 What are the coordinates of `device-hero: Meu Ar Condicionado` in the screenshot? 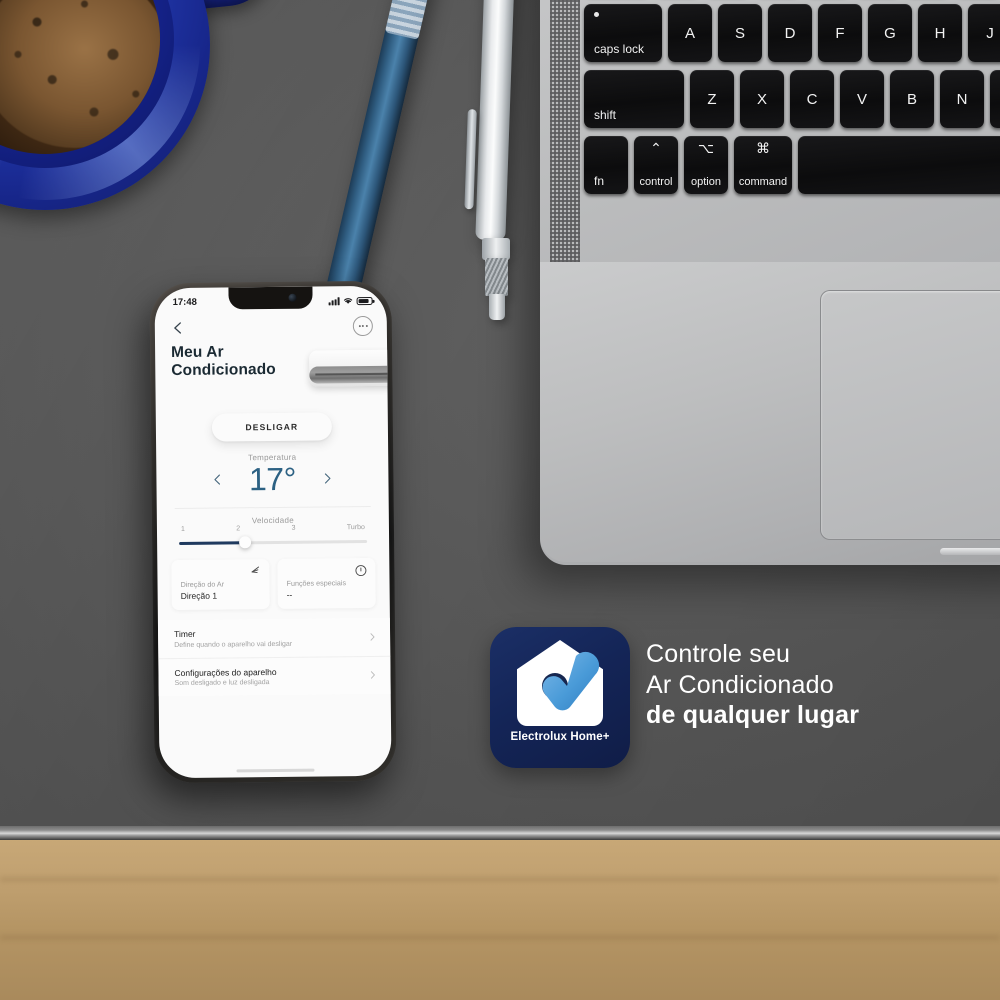 It's located at (273, 375).